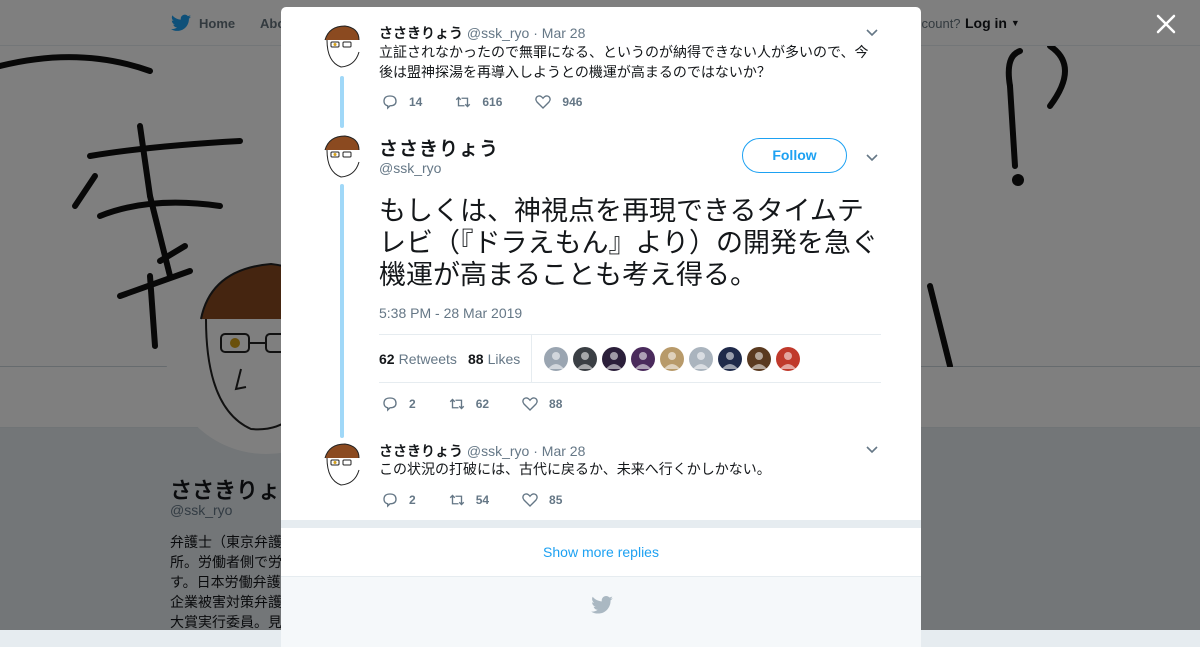 The height and width of the screenshot is (647, 1200). Describe the element at coordinates (602, 605) in the screenshot. I see `twitter-bird-icon` at that location.